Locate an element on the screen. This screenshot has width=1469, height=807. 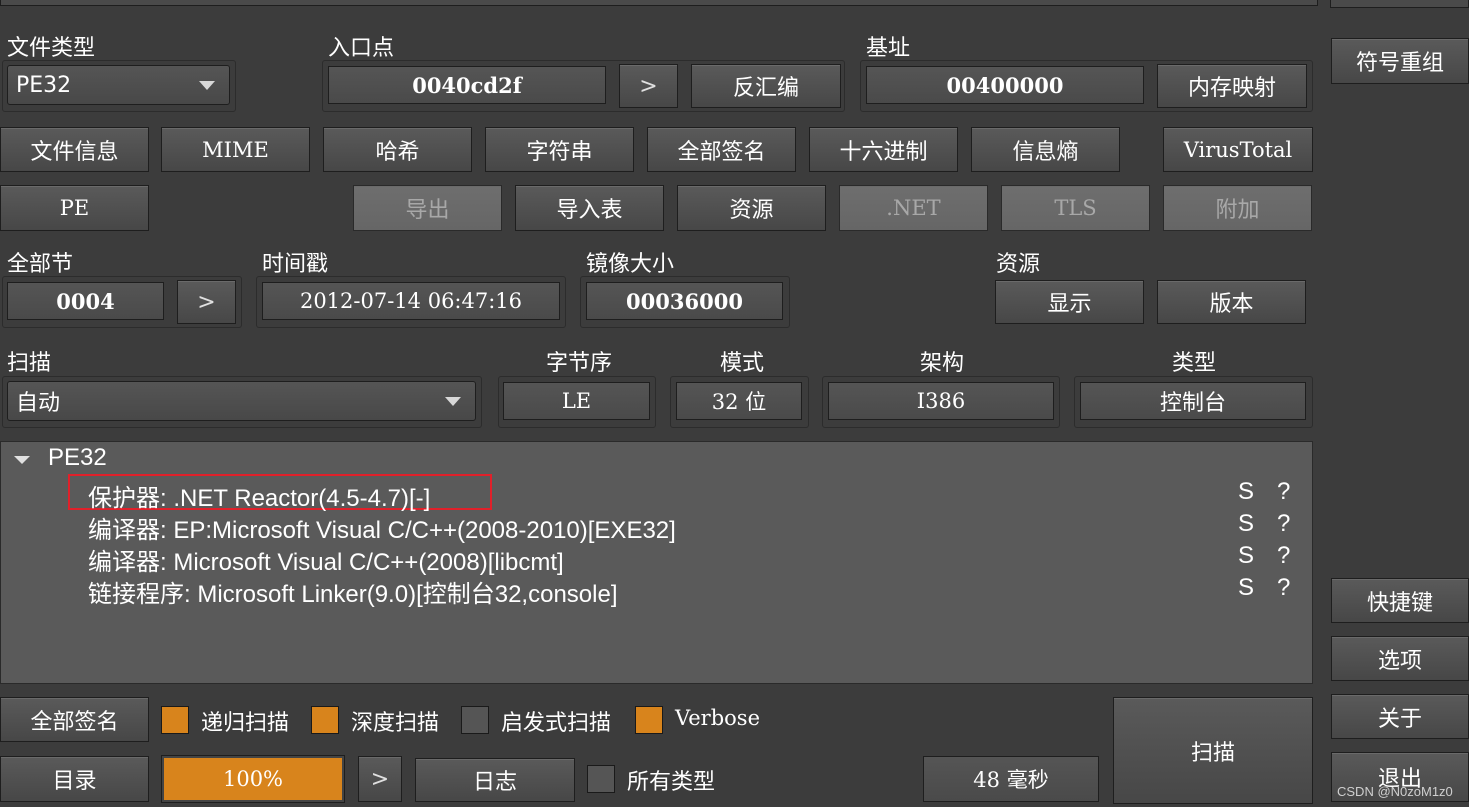
all-signatures-top-button: 全部签名 is located at coordinates (721, 149).